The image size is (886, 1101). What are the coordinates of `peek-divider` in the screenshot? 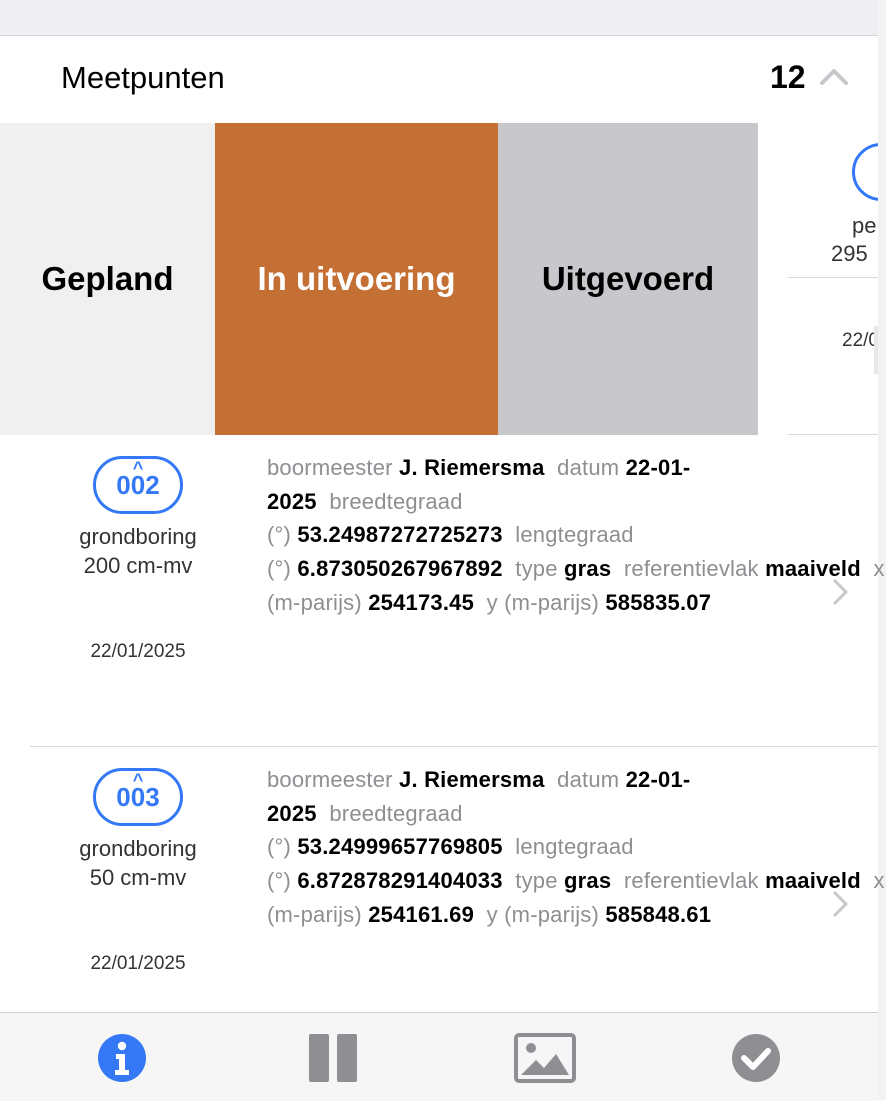 It's located at (833, 277).